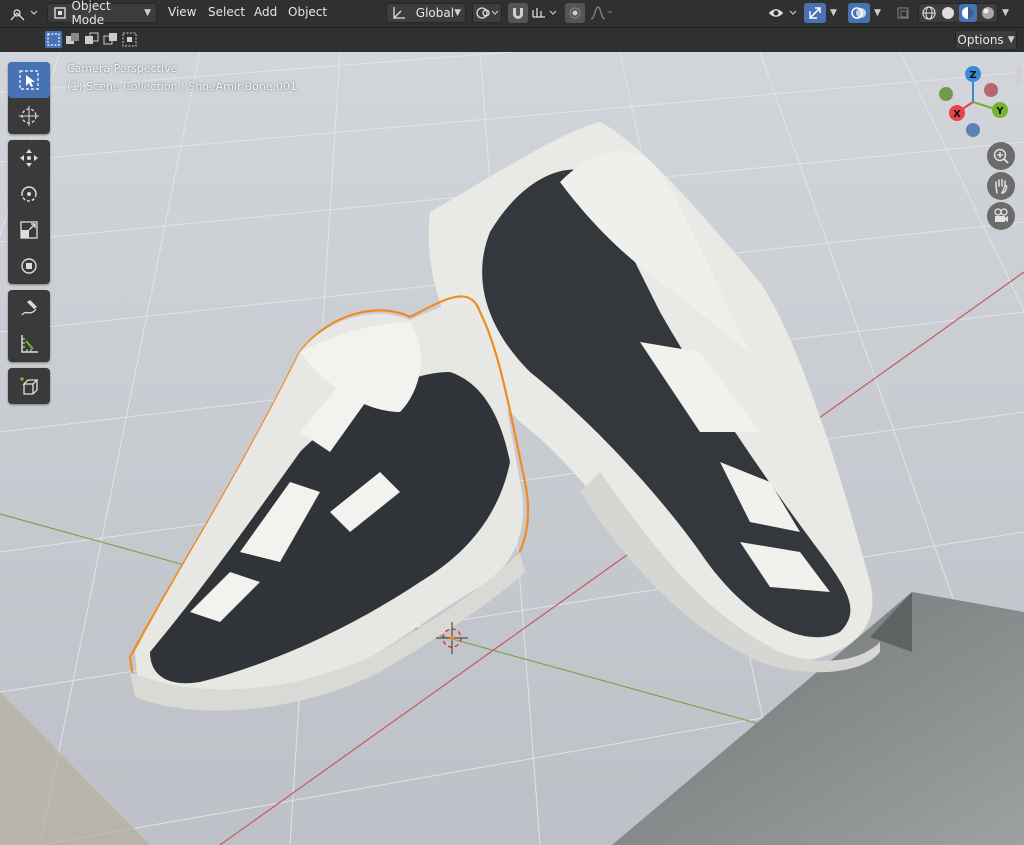  I want to click on measure-tool, so click(29, 344).